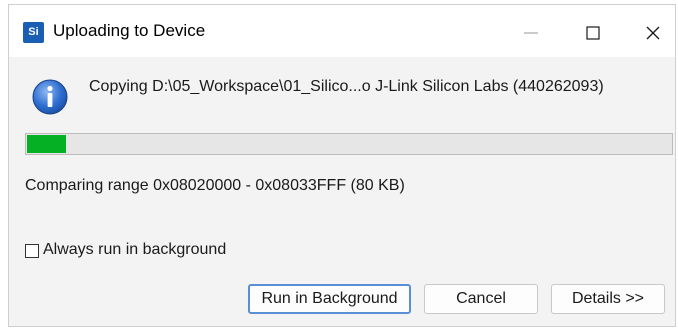 This screenshot has height=331, width=678. Describe the element at coordinates (481, 299) in the screenshot. I see `cancel-button: Cancel` at that location.